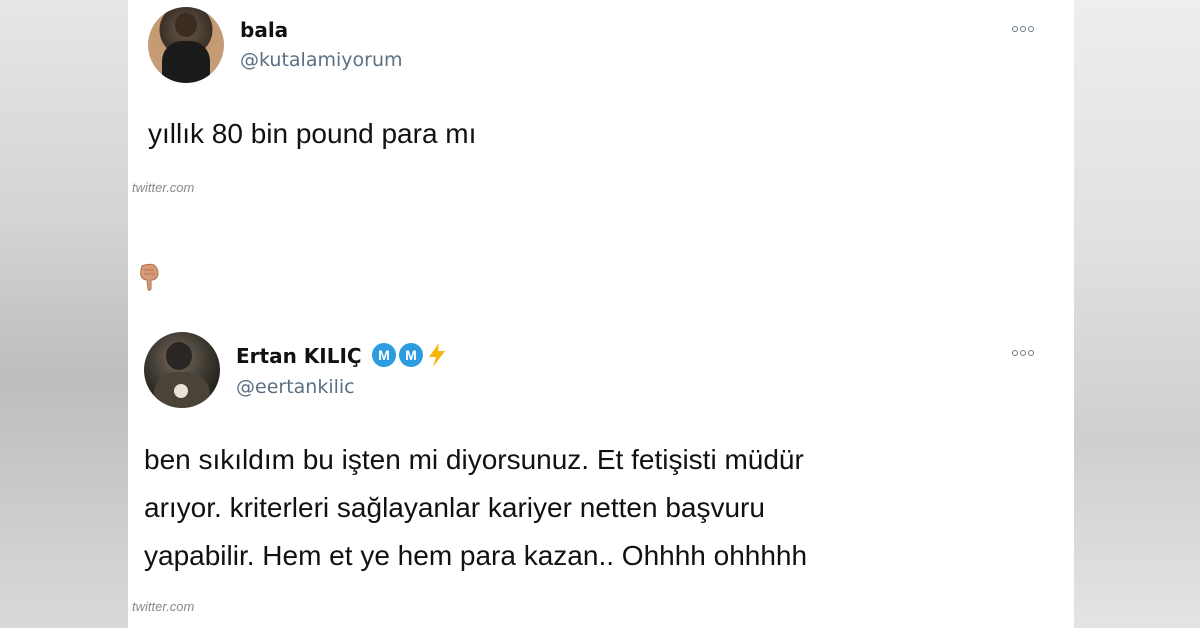  What do you see at coordinates (299, 356) in the screenshot?
I see `author-name: Ertan KILIÇ` at bounding box center [299, 356].